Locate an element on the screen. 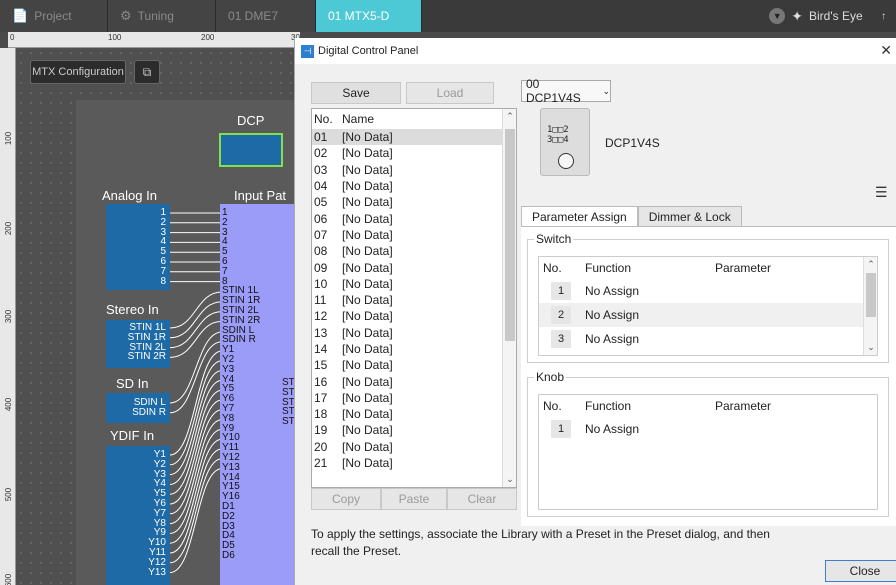 This screenshot has height=585, width=896. list-item: 20 [No Data] is located at coordinates (414, 447).